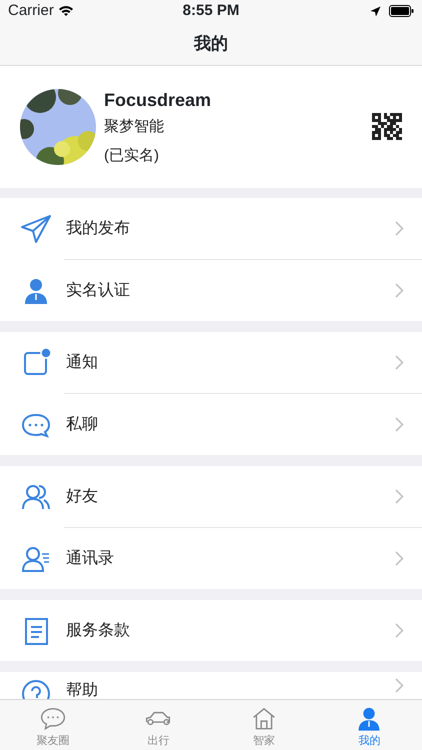  What do you see at coordinates (211, 10) in the screenshot?
I see `status-time: 8:55 PM` at bounding box center [211, 10].